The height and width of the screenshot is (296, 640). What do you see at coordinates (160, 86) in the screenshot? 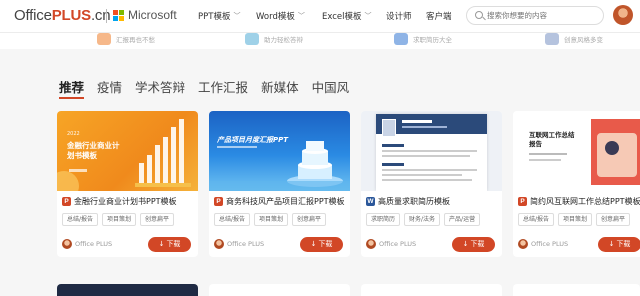
I see `tab-academic-defense: 学术答辩` at bounding box center [160, 86].